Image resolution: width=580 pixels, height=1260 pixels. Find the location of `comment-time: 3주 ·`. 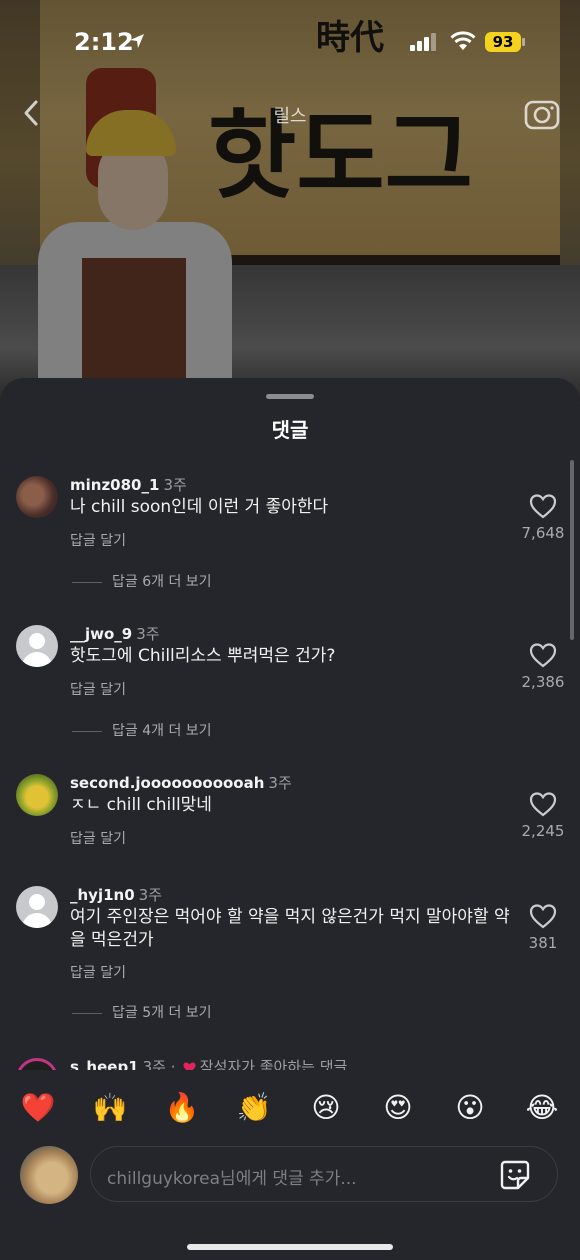

comment-time: 3주 · is located at coordinates (159, 1064).